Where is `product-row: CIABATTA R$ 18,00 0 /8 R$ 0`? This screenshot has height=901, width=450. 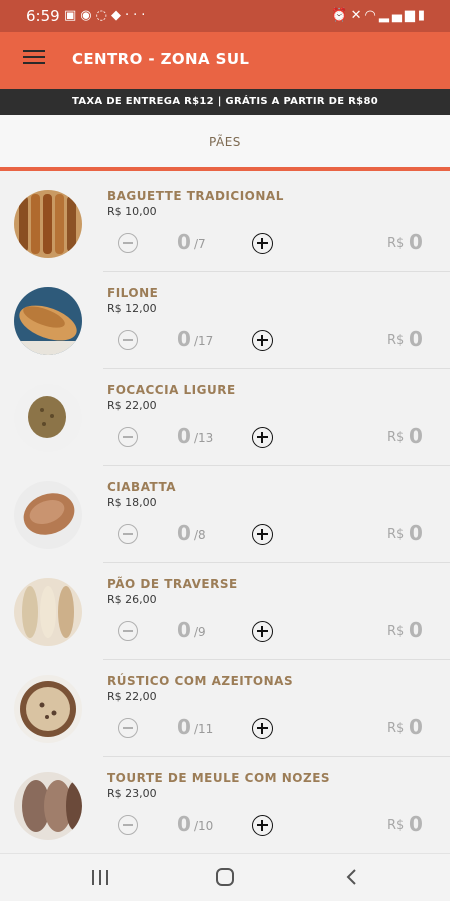
product-row: CIABATTA R$ 18,00 0 /8 R$ 0 is located at coordinates (225, 514).